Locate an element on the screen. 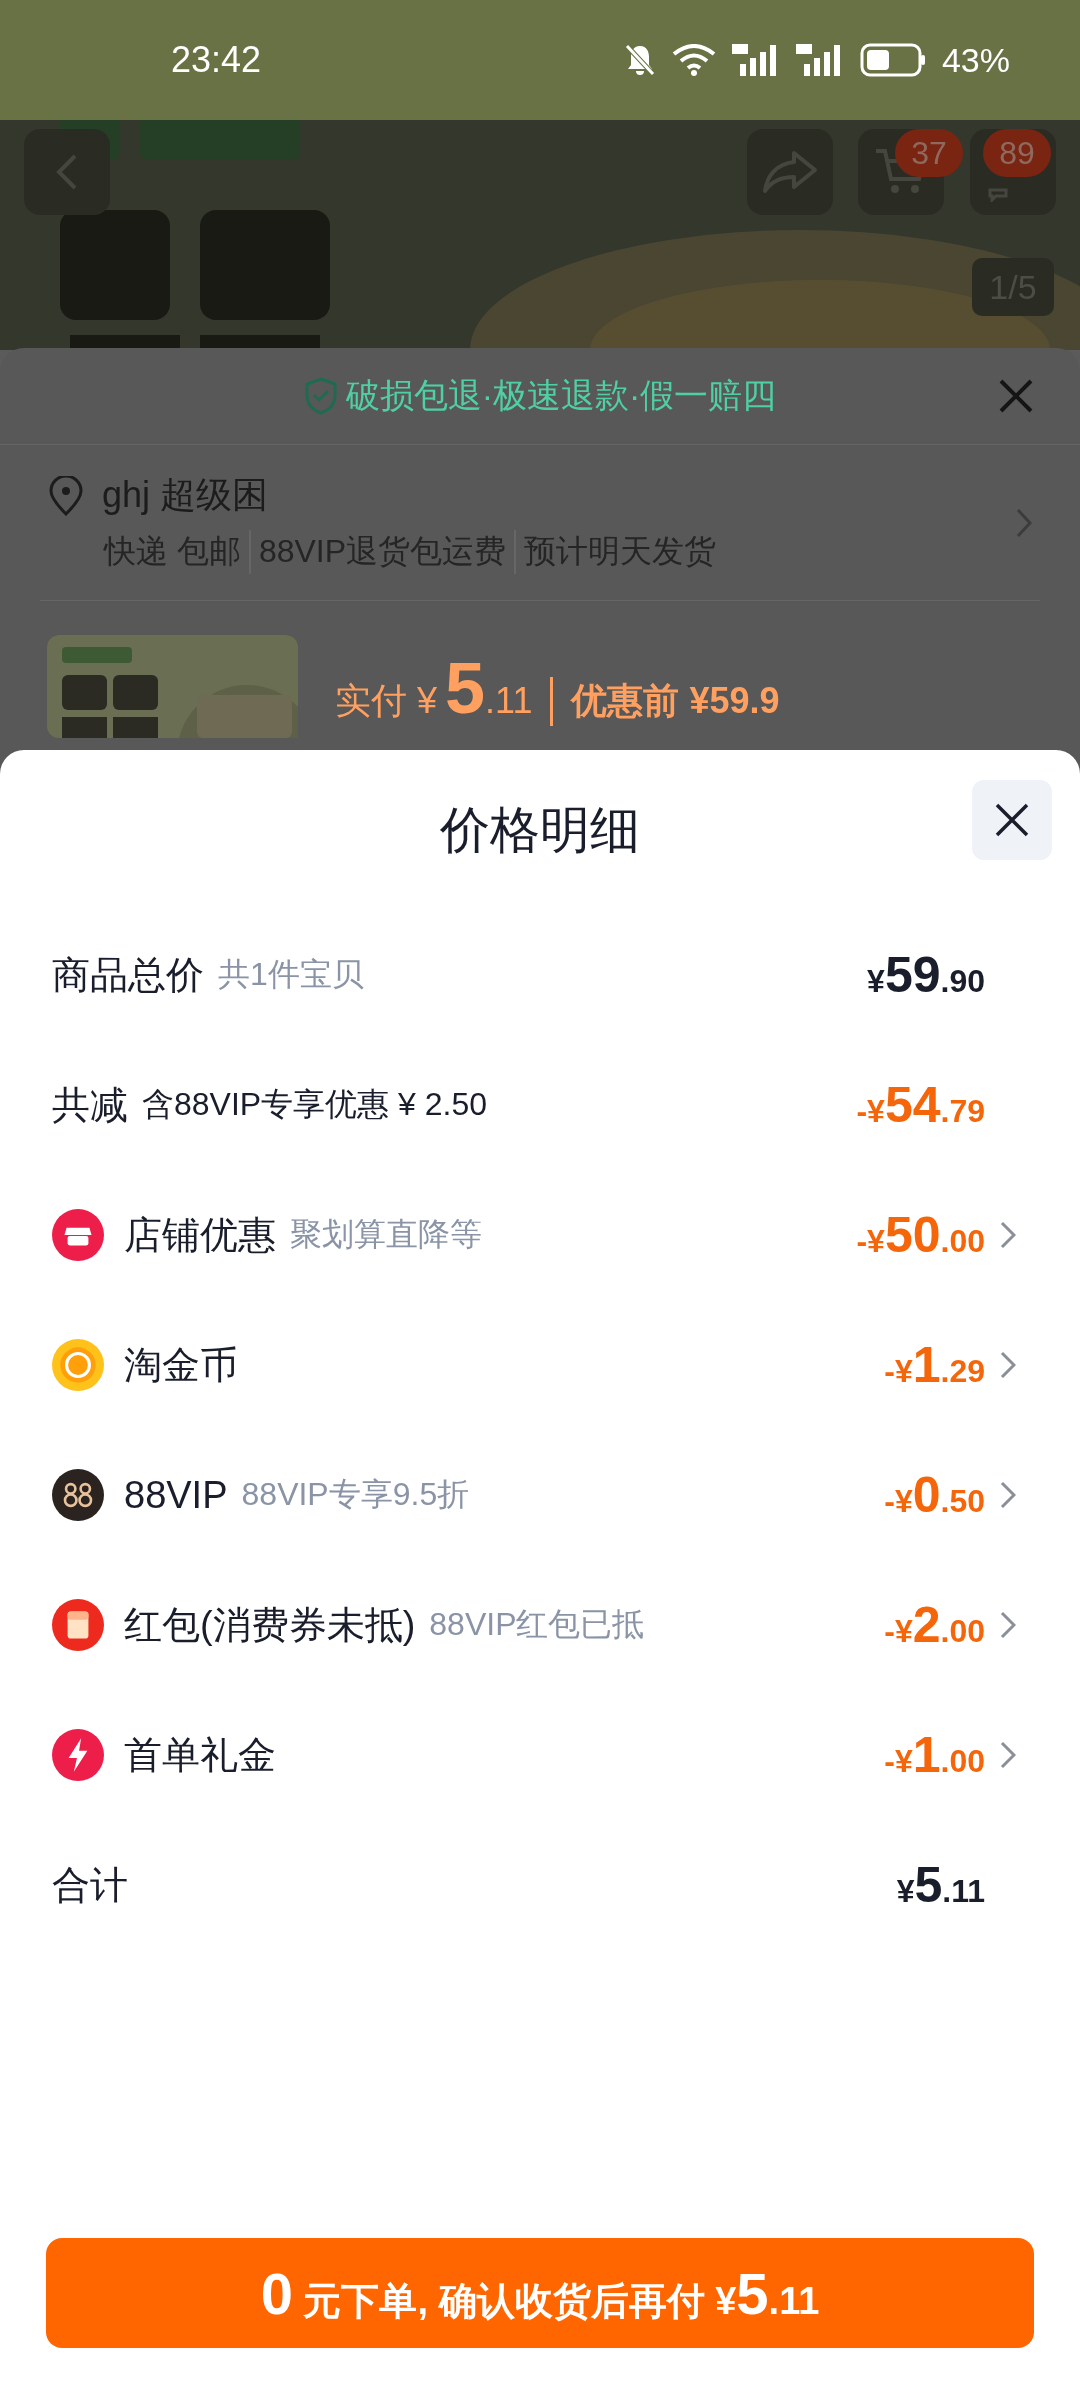  discount-row: 红包(消费券未抵) 88VIP红包已抵 -¥2.00 is located at coordinates (540, 1625).